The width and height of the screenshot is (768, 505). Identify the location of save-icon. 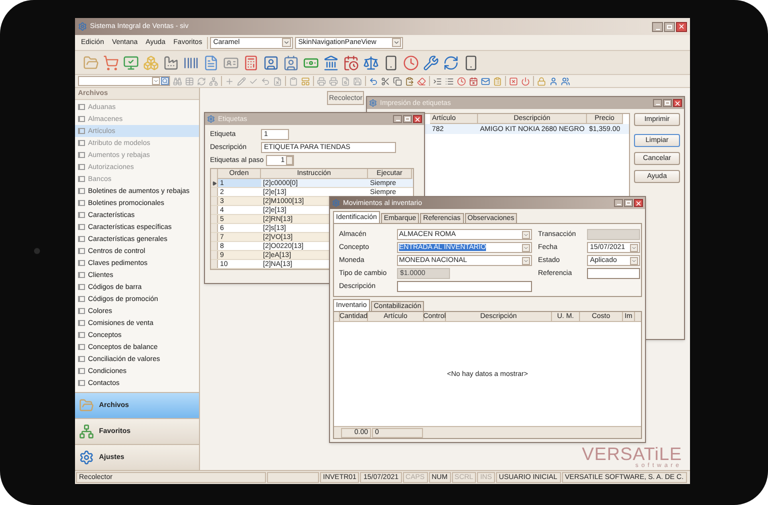
(357, 81).